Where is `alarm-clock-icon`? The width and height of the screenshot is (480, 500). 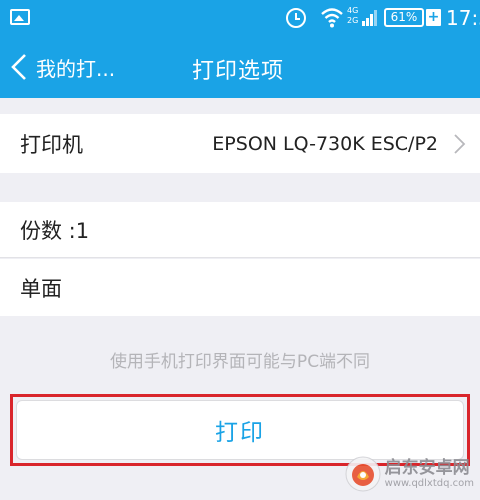
alarm-clock-icon is located at coordinates (296, 18).